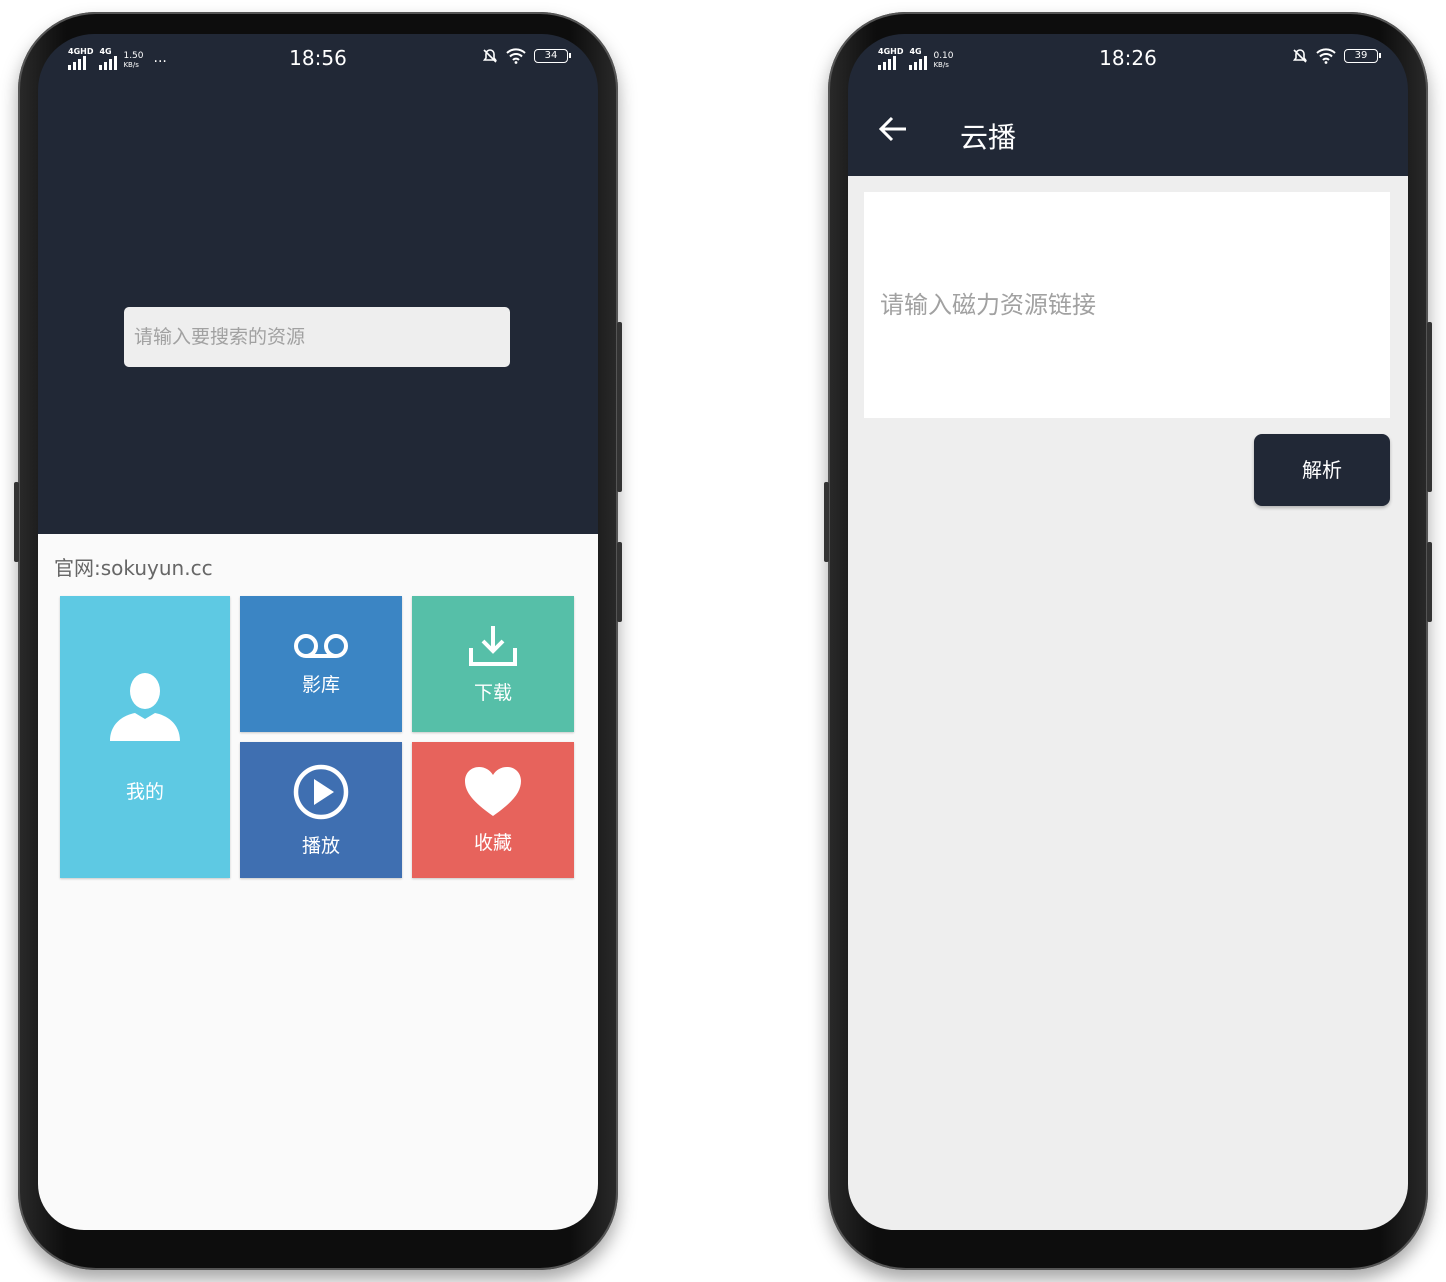 The image size is (1446, 1282). What do you see at coordinates (1128, 58) in the screenshot?
I see `status-bar: 4GHD 4G 0.10 KB/s 18:26 39` at bounding box center [1128, 58].